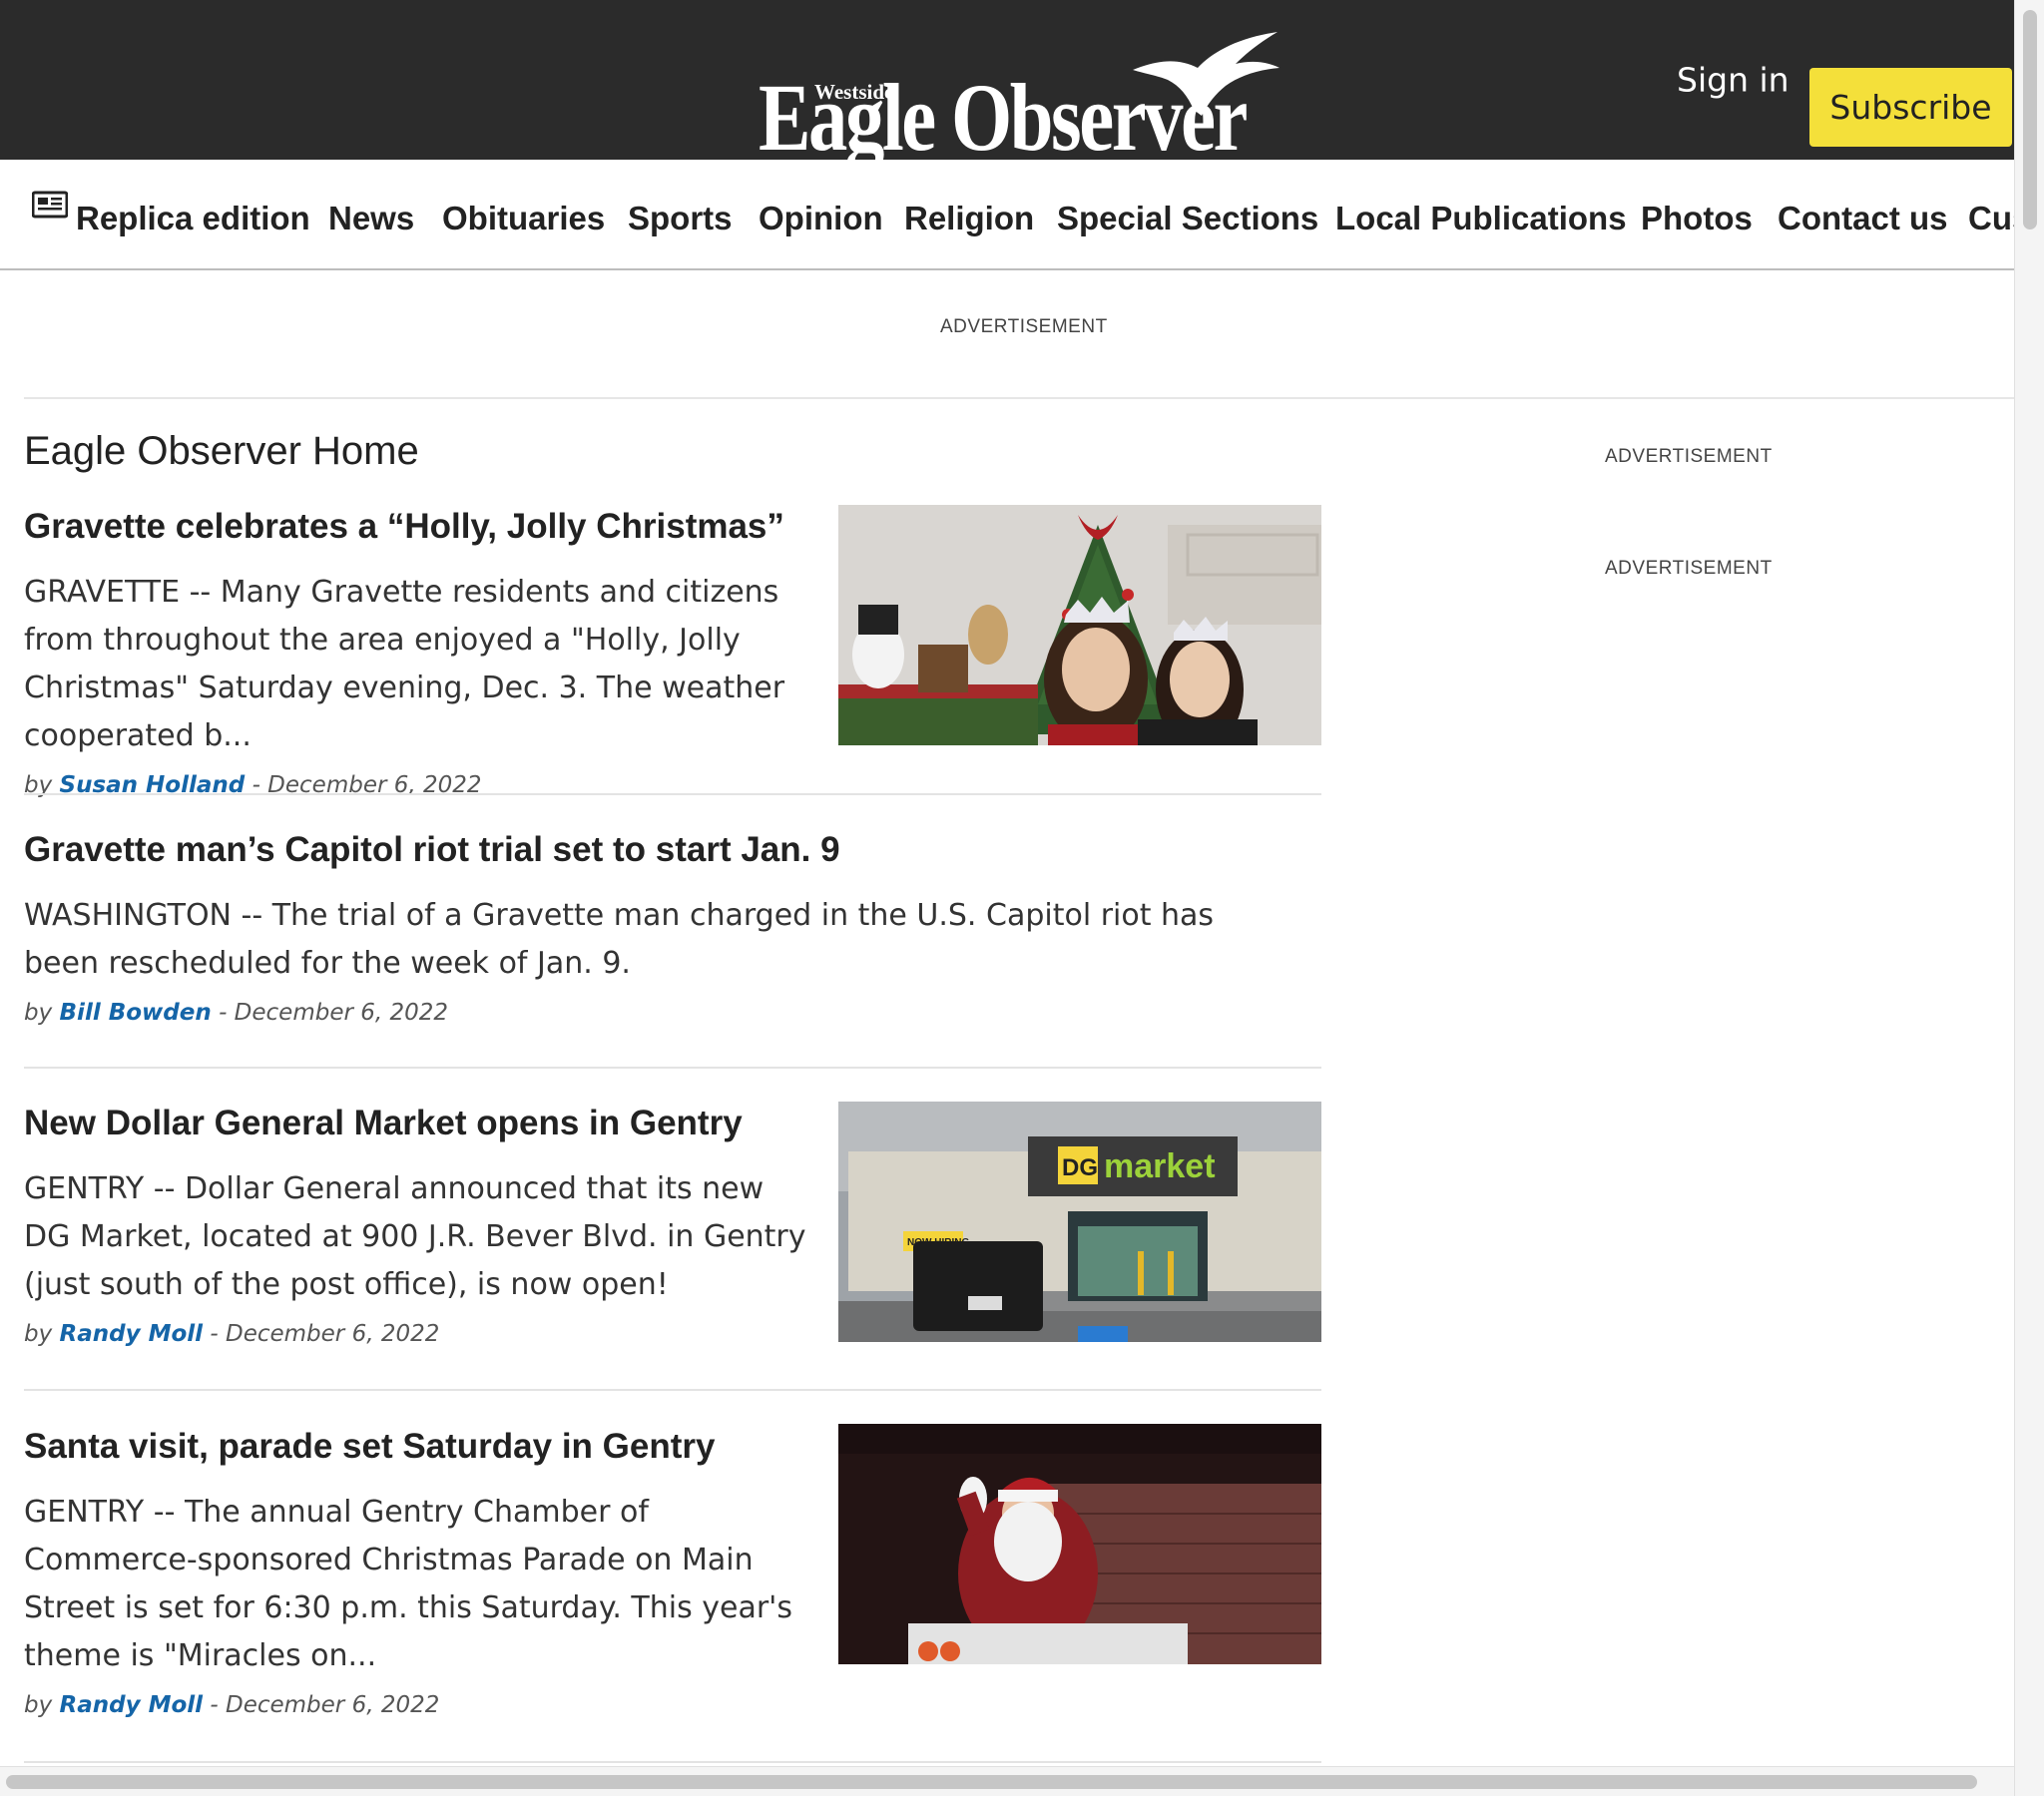  What do you see at coordinates (1160, 1166) in the screenshot?
I see `market-sign-text: market` at bounding box center [1160, 1166].